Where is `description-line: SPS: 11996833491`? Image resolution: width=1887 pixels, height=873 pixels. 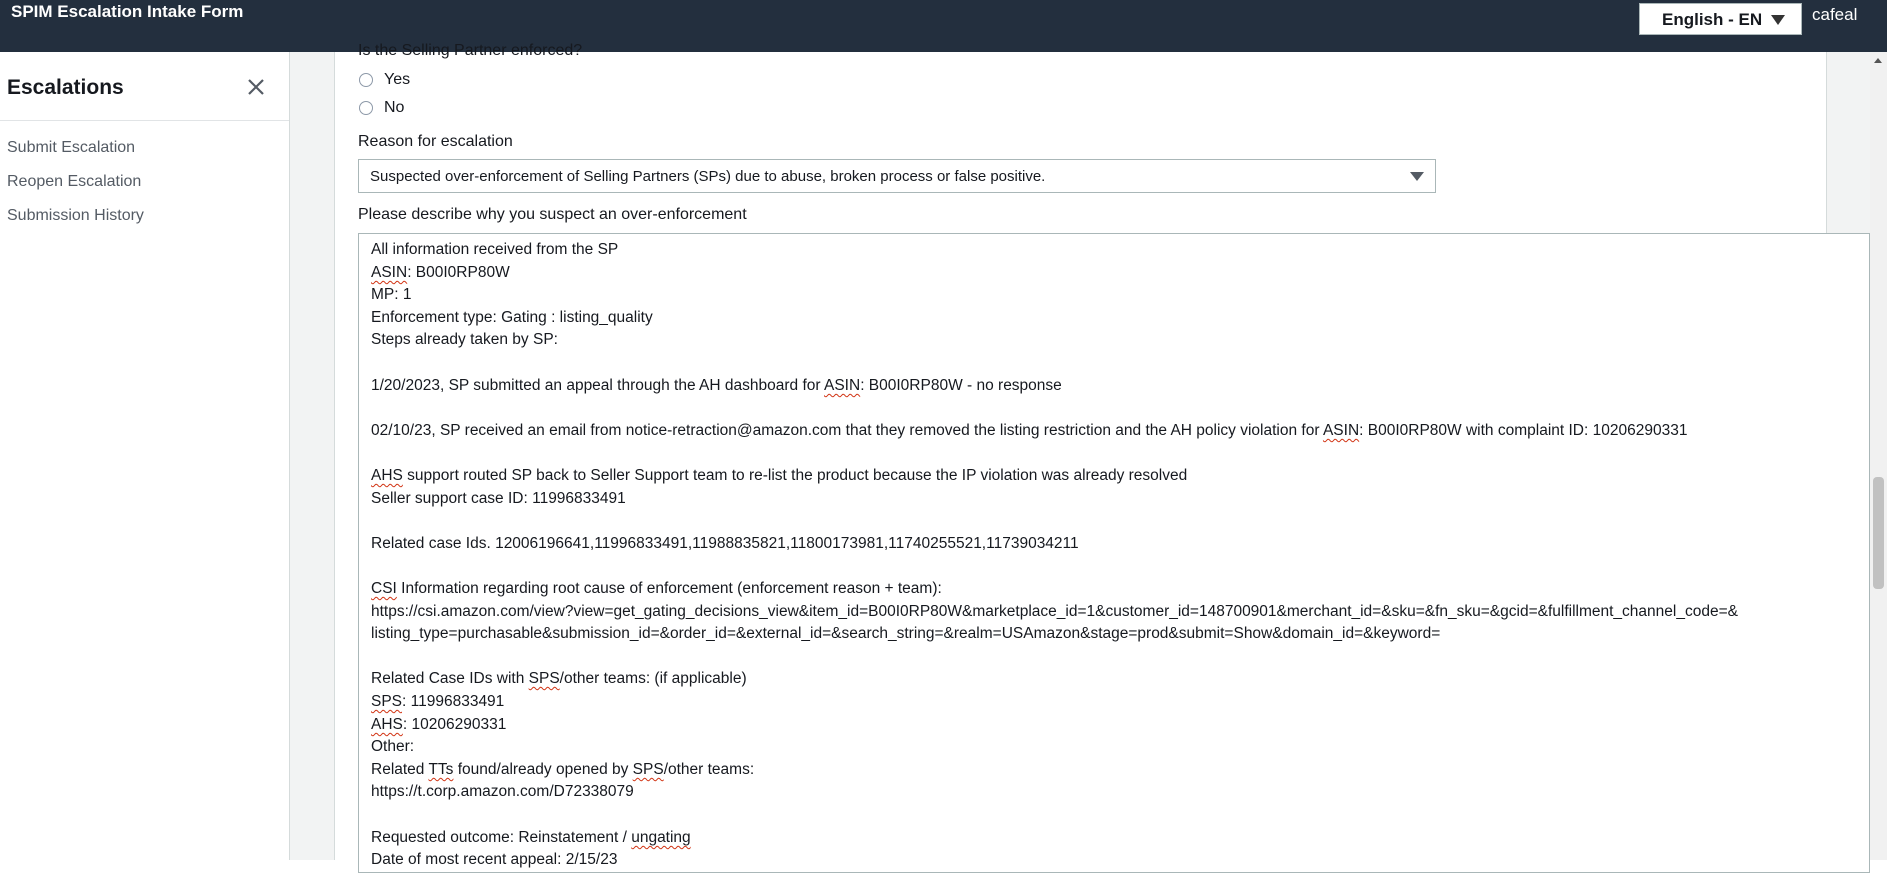 description-line: SPS: 11996833491 is located at coordinates (438, 701).